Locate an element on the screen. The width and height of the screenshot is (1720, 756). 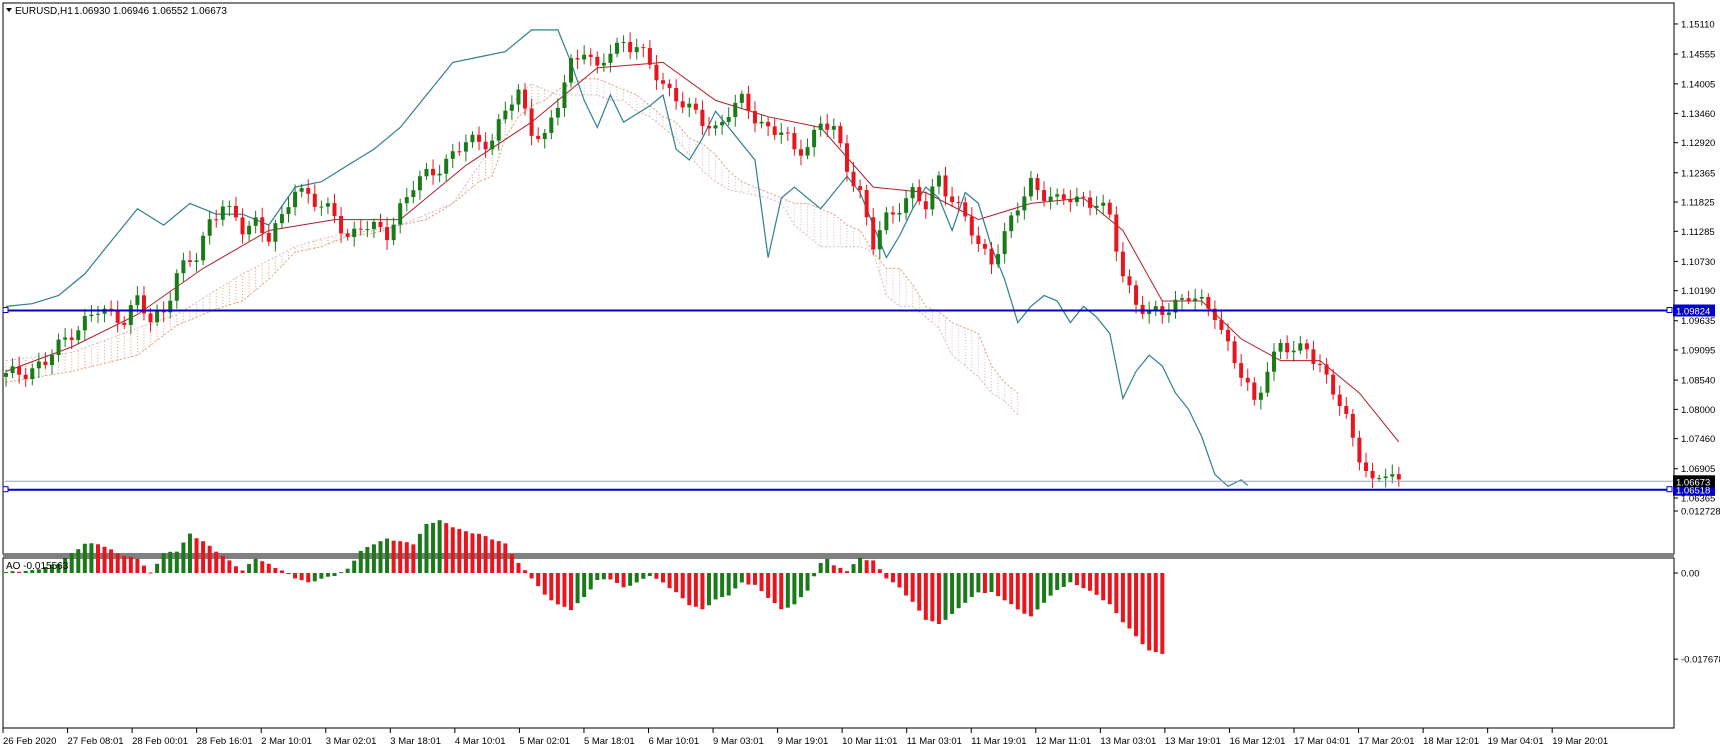
price-tick-label: 1.14005 is located at coordinates (1698, 84).